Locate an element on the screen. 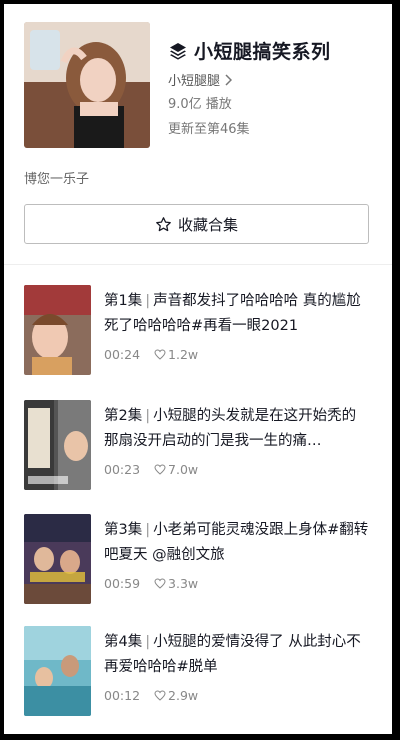 This screenshot has width=400, height=740. episode-item: 第4集 | 小短腿的爱情没得了 从此封心不再爱哈哈哈#脱单 00:12 2.9w is located at coordinates (199, 671).